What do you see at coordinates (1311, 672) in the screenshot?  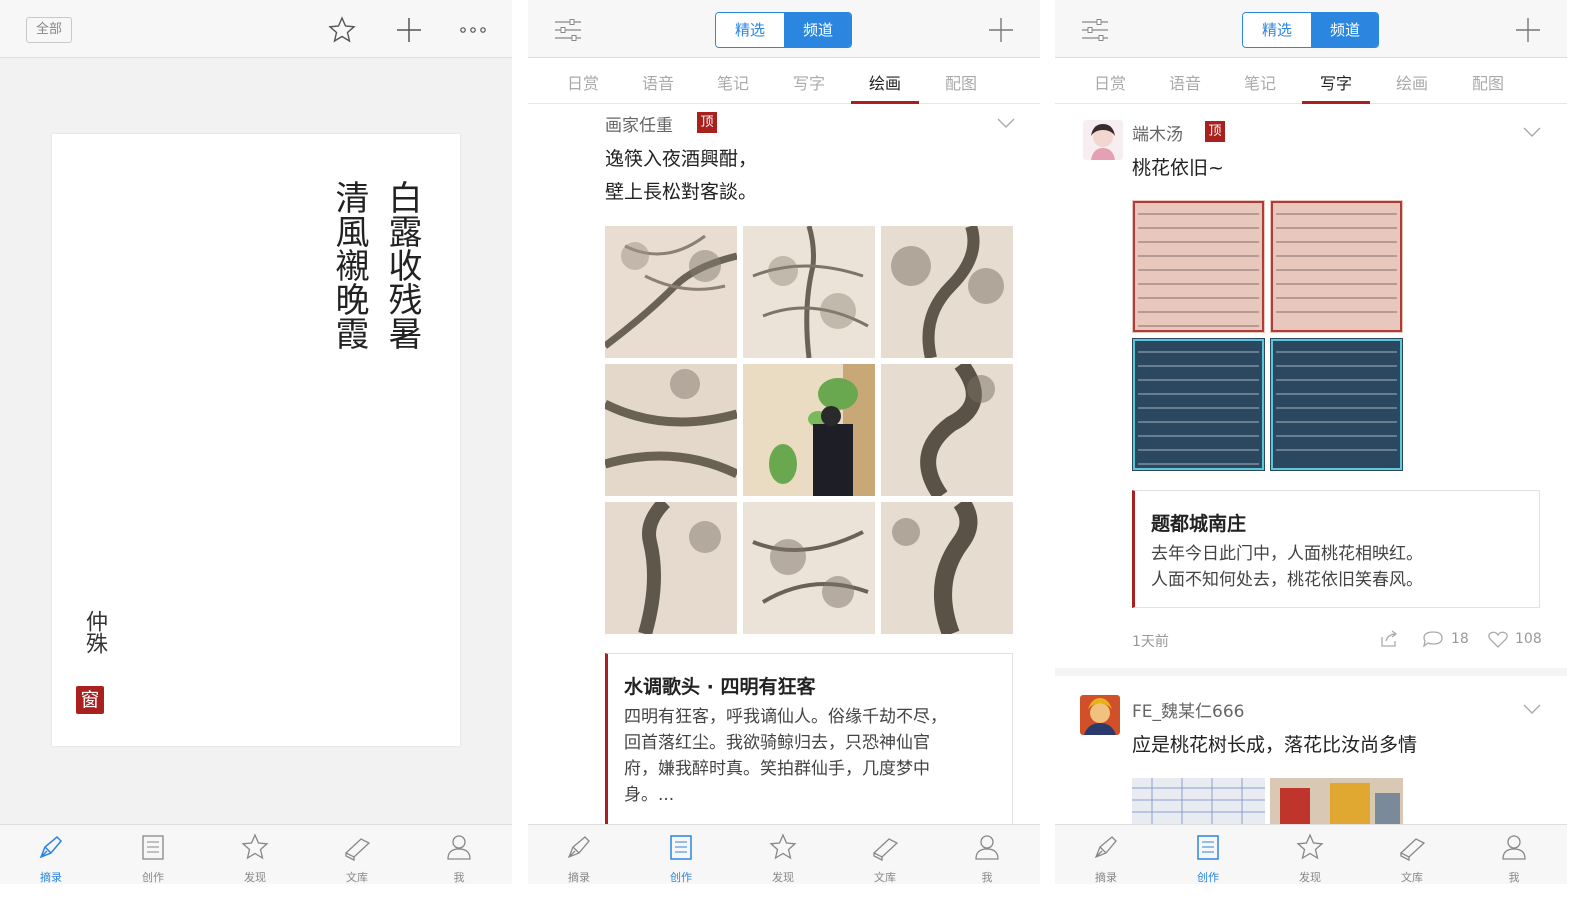 I see `post-divider` at bounding box center [1311, 672].